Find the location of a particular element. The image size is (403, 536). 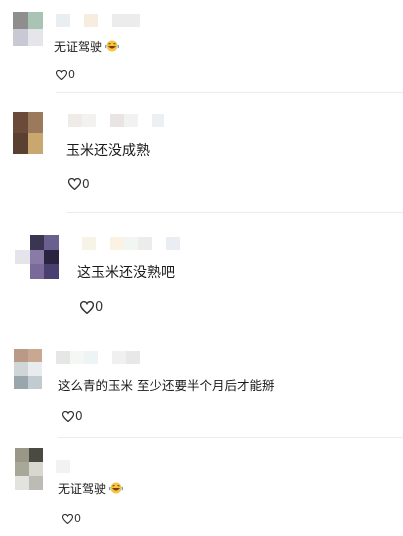

comment-text: 玉米还没成熟 is located at coordinates (108, 150).